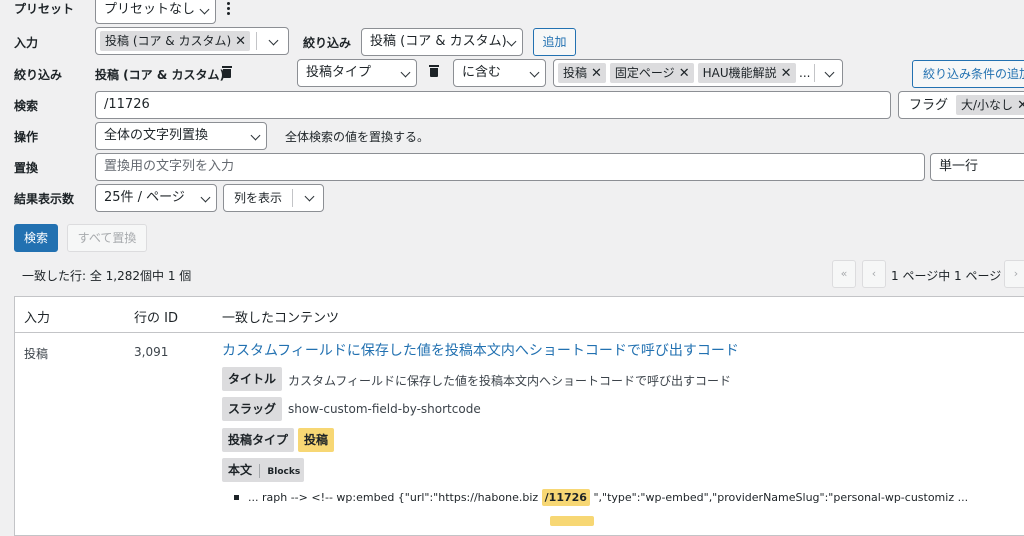  I want to click on source-filter-value: 投稿 (コア & カスタム), so click(438, 41).